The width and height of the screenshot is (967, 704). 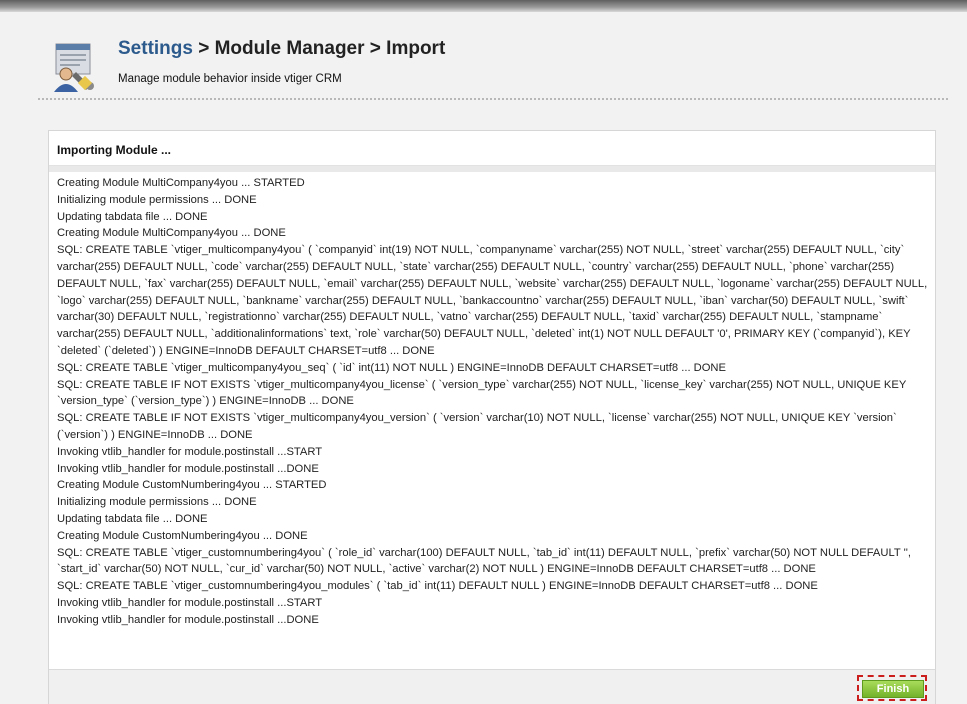 What do you see at coordinates (230, 79) in the screenshot?
I see `page-subtitle: Manage module behavior inside vtiger CRM` at bounding box center [230, 79].